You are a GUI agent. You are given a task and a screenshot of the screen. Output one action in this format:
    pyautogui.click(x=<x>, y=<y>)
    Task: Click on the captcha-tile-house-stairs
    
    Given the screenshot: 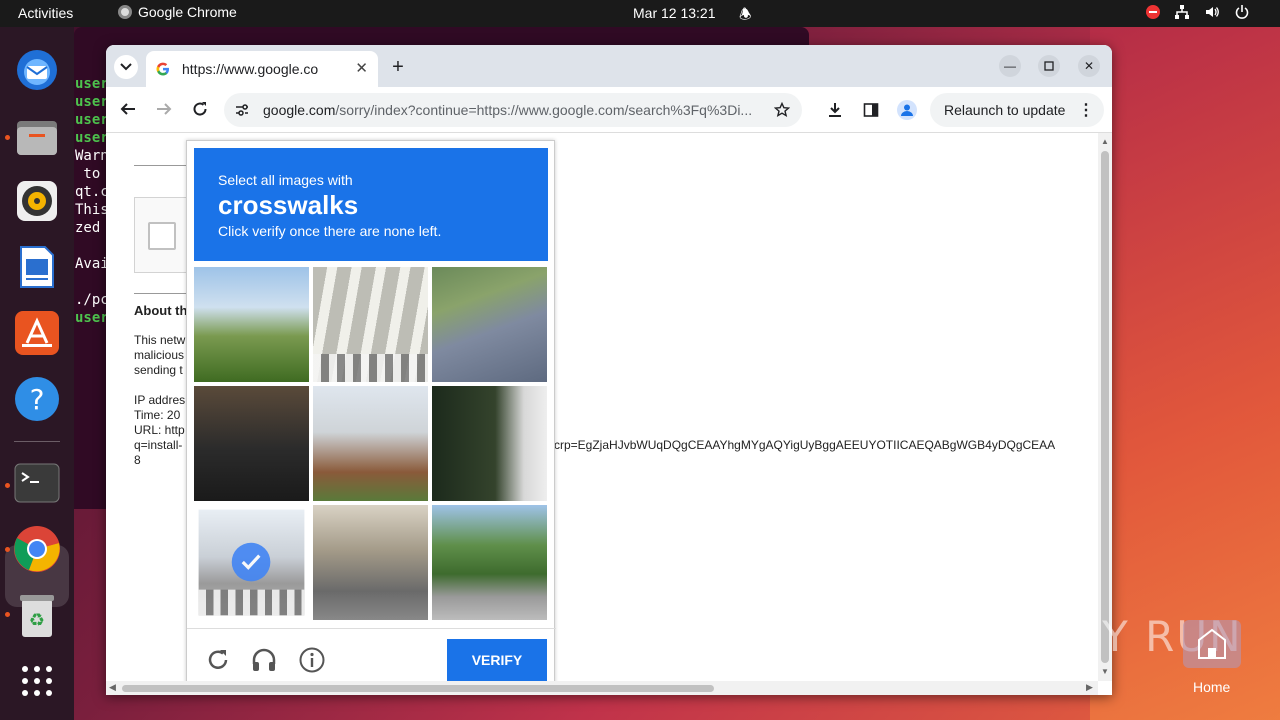 What is the action you would take?
    pyautogui.click(x=370, y=443)
    